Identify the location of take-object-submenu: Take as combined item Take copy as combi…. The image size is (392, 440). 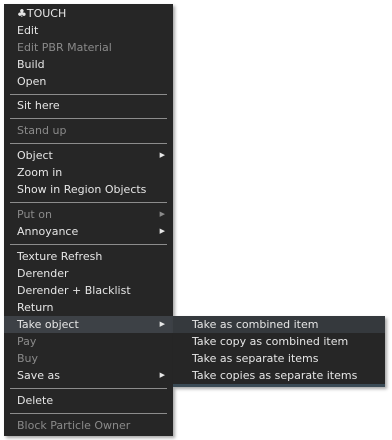
(279, 351).